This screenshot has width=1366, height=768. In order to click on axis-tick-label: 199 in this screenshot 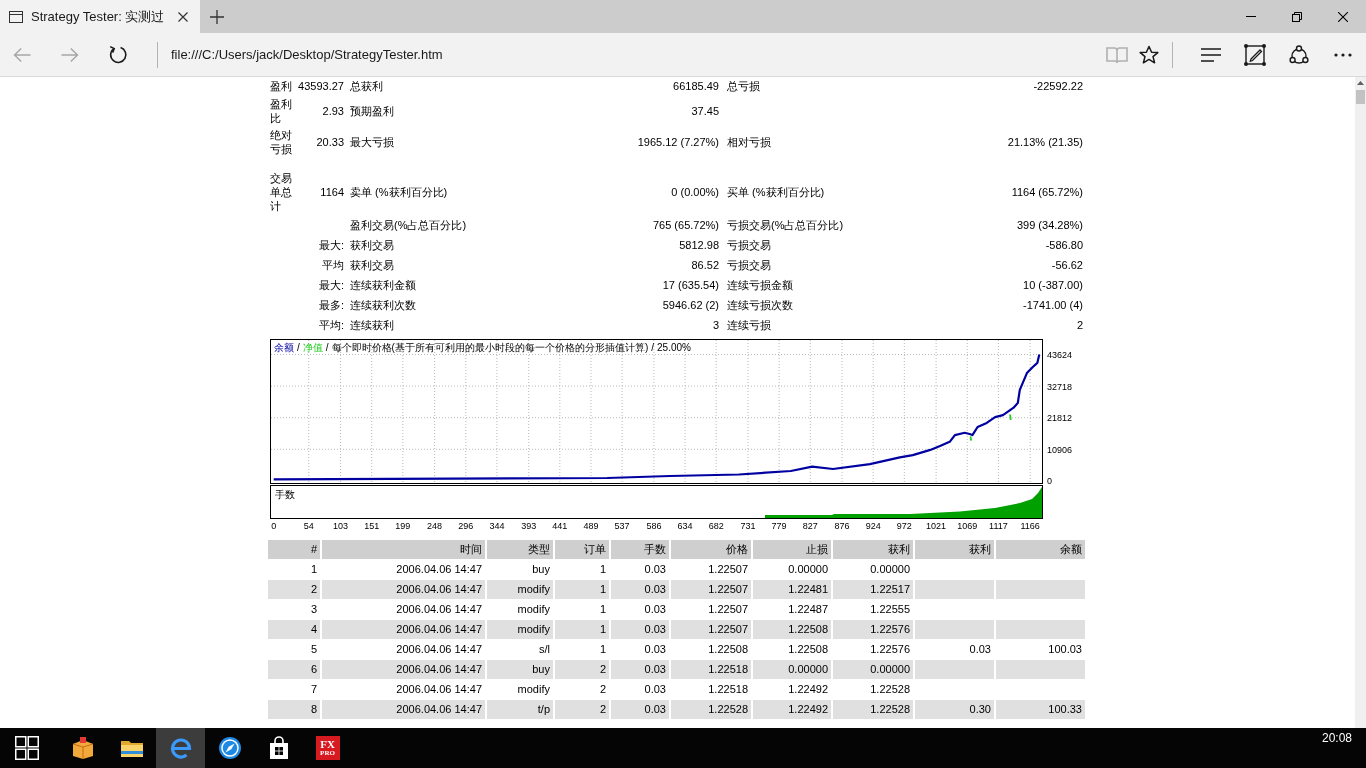, I will do `click(403, 525)`.